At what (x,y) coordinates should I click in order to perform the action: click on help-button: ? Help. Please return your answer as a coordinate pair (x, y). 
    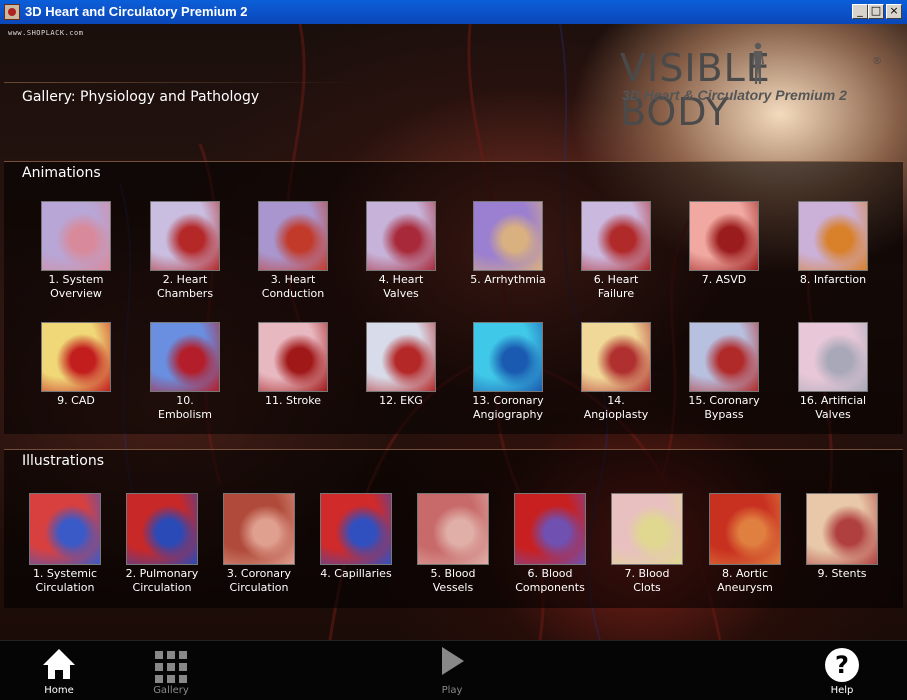
    Looking at the image, I should click on (842, 670).